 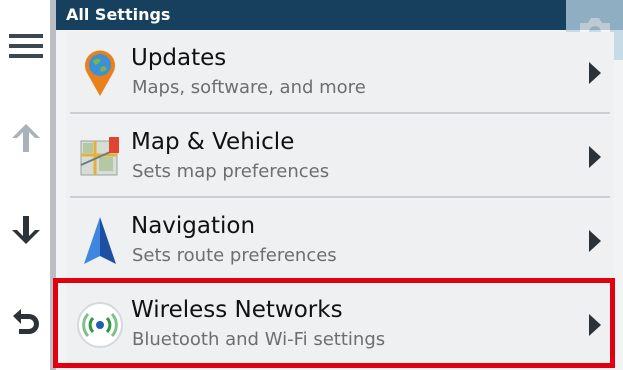 I want to click on back-button, so click(x=26, y=322).